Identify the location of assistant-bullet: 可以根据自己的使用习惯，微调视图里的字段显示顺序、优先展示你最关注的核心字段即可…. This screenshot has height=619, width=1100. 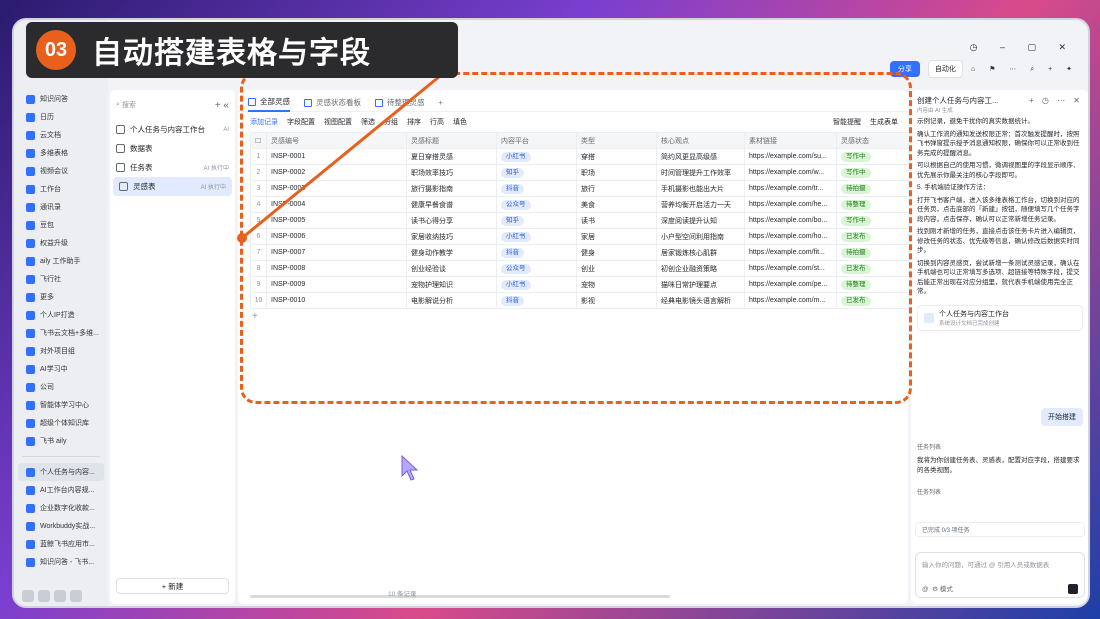
(998, 170).